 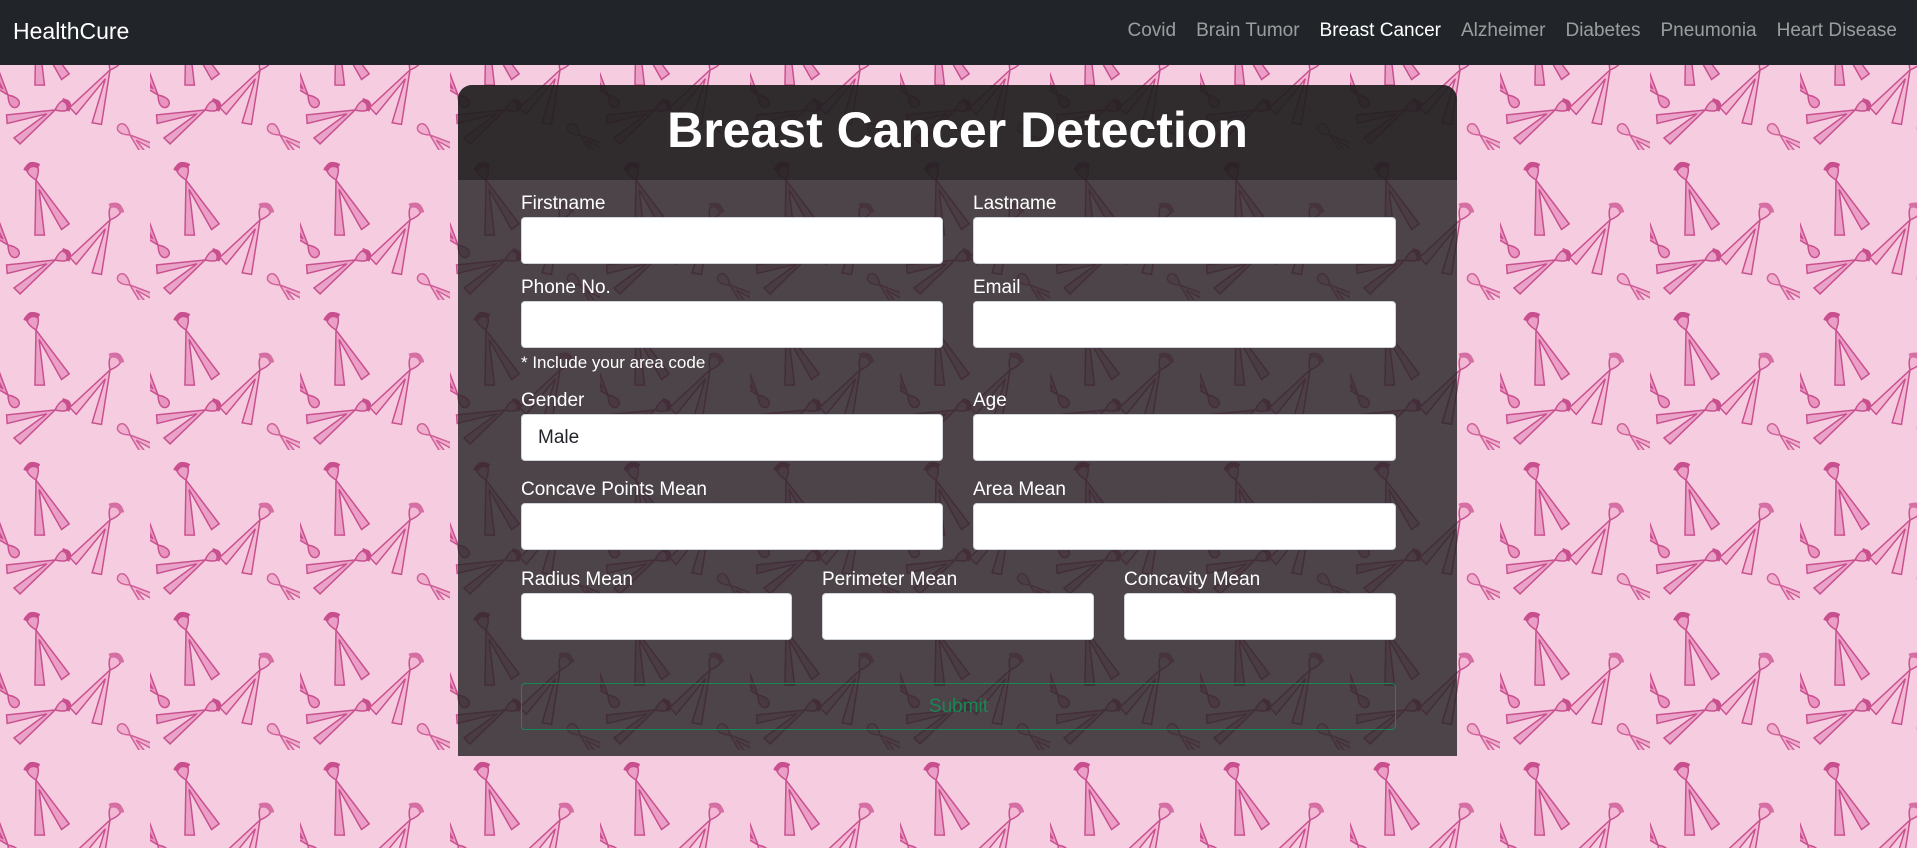 I want to click on nav-link-diabetes: Diabetes, so click(x=1602, y=32).